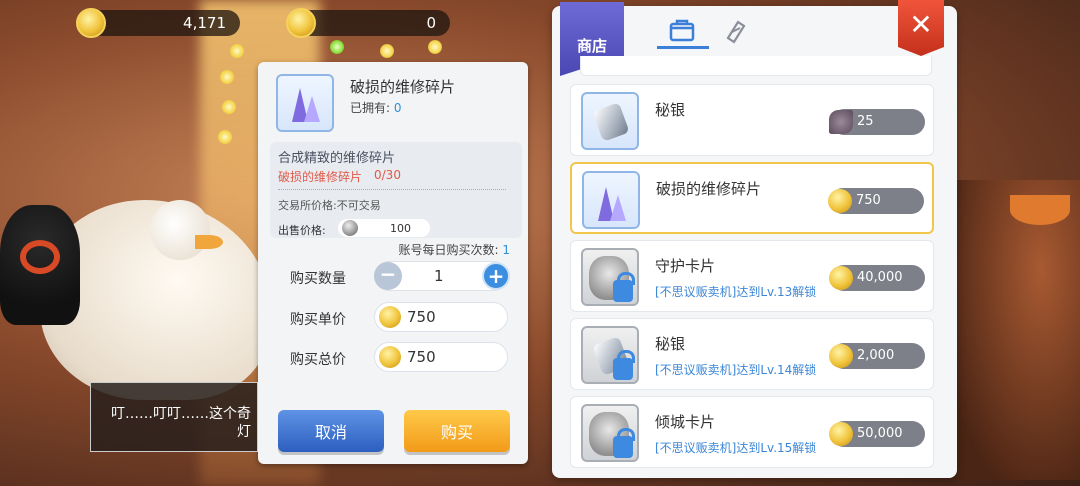  I want to click on shop-tab-icon, so click(682, 30).